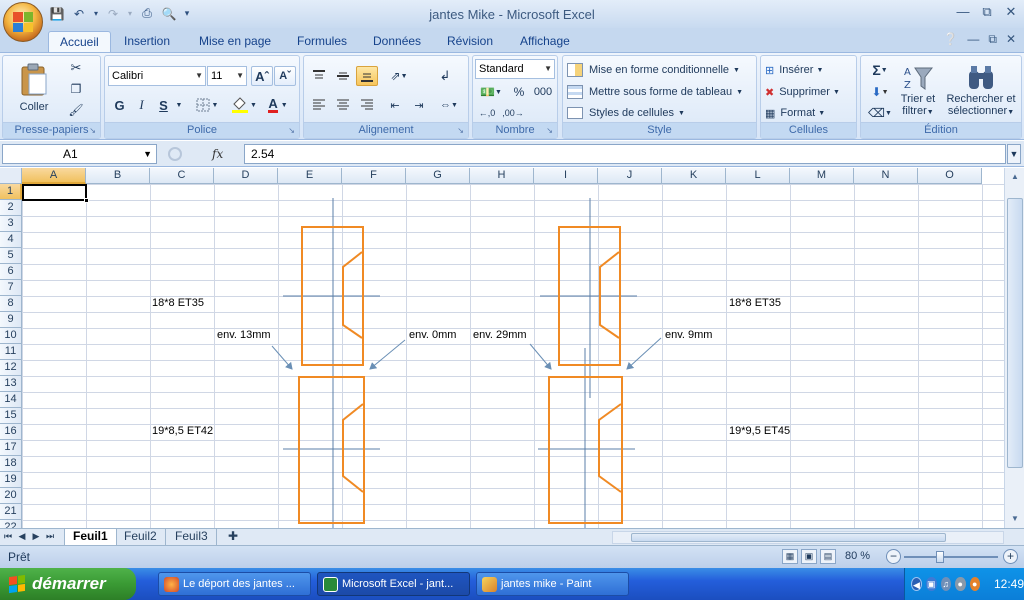 This screenshot has height=600, width=1024. Describe the element at coordinates (809, 113) in the screenshot. I see `format-cells-button: ▦ Format ▼` at that location.